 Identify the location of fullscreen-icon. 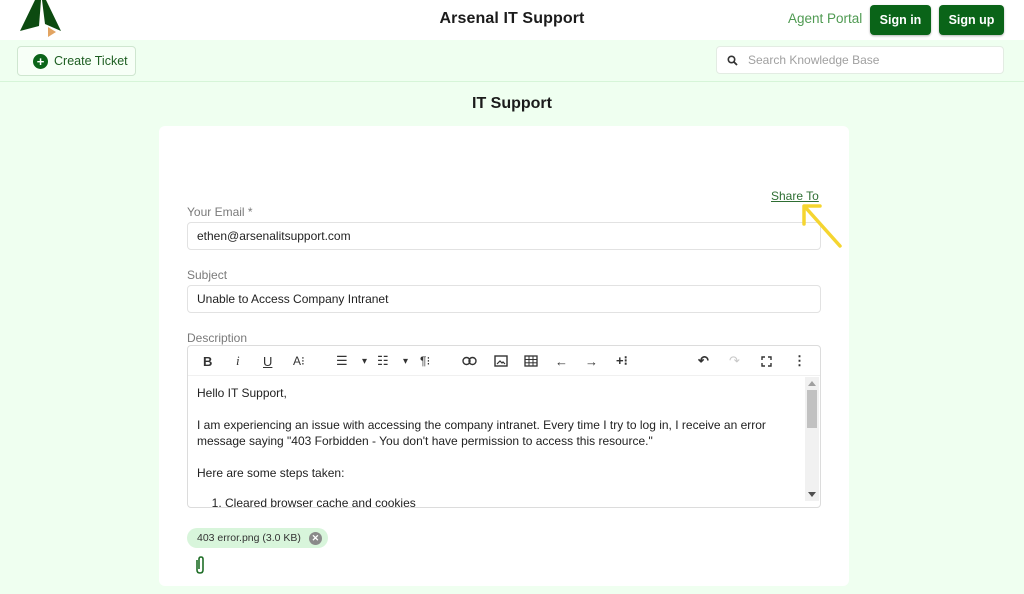
(766, 361).